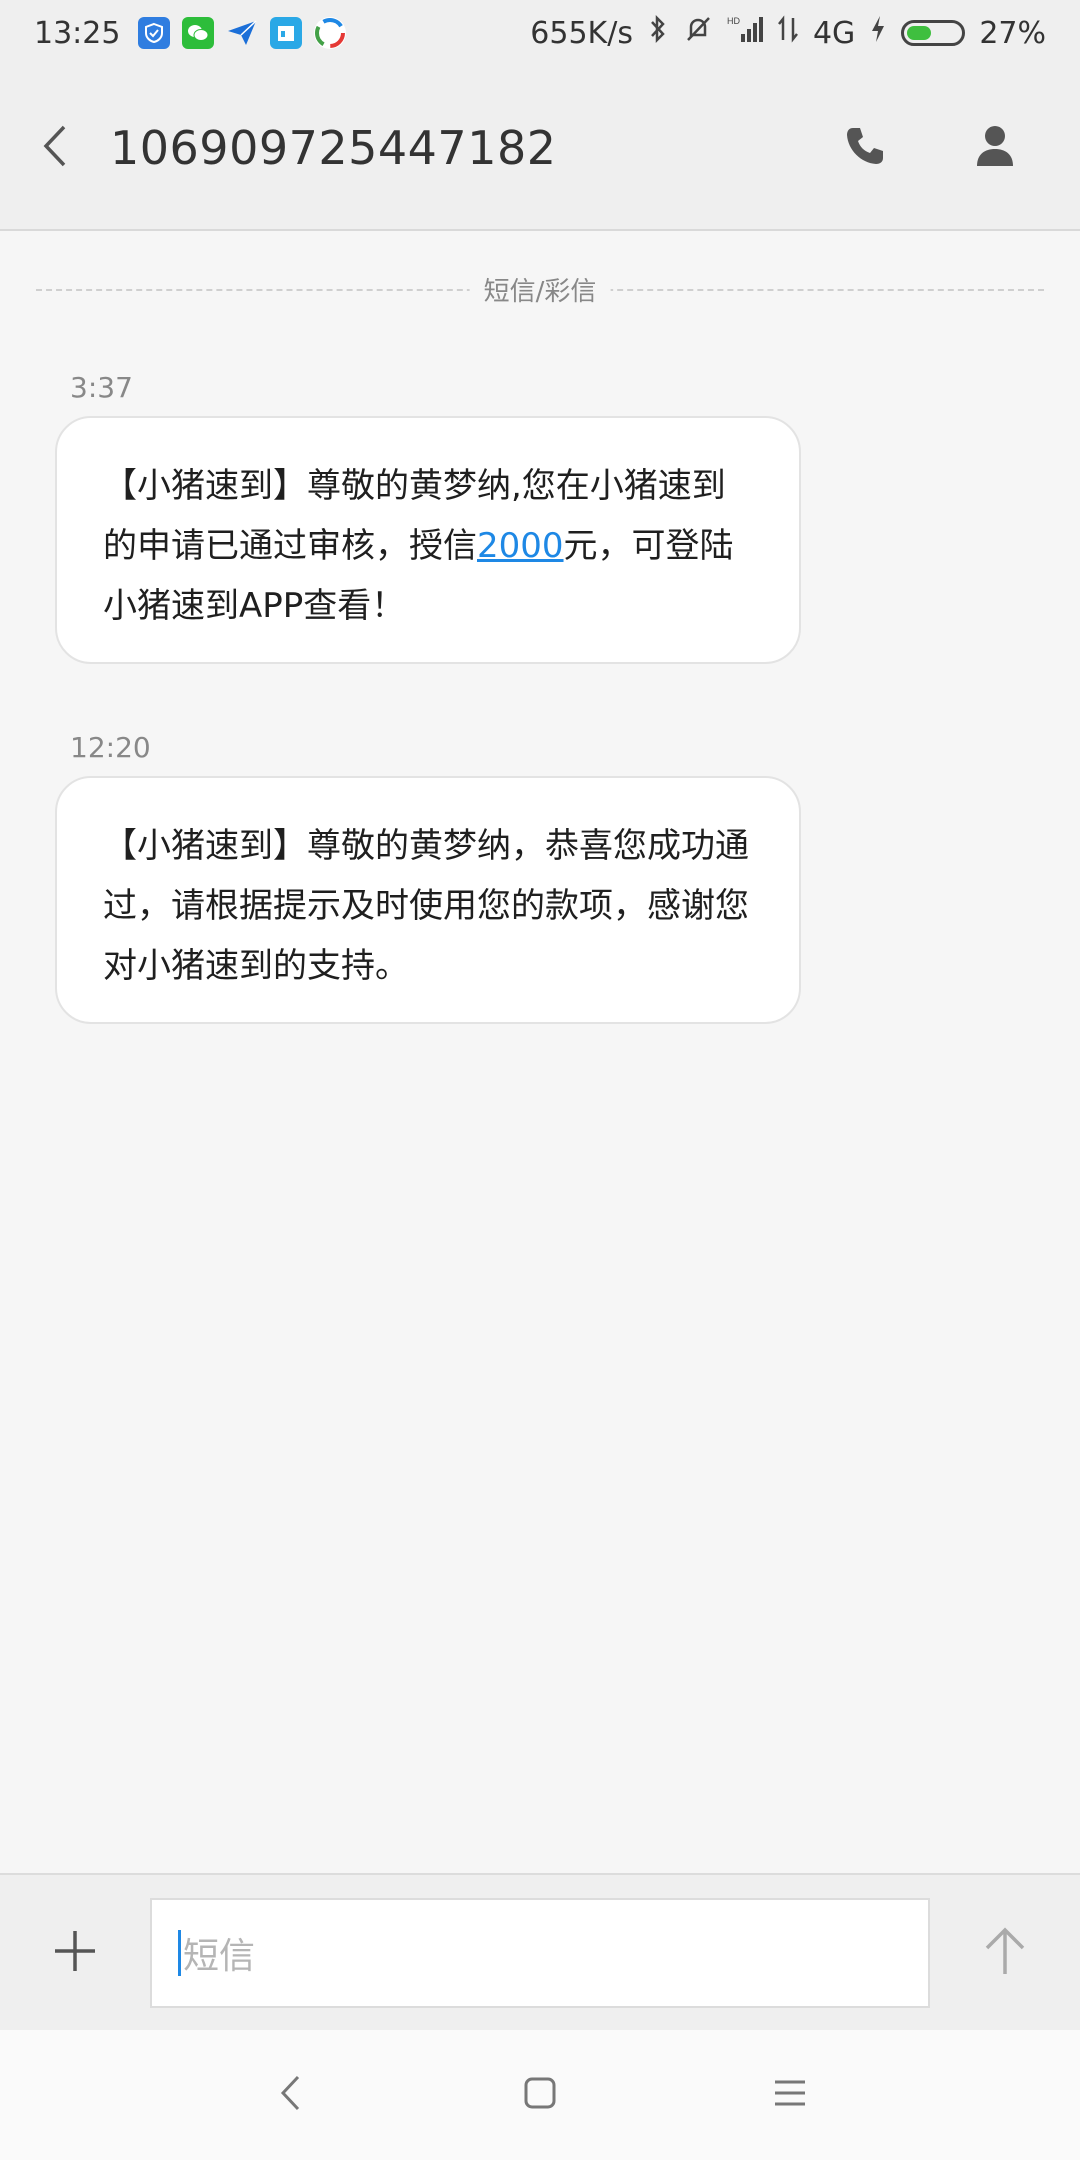  I want to click on divider-label: 短信/彩信, so click(540, 289).